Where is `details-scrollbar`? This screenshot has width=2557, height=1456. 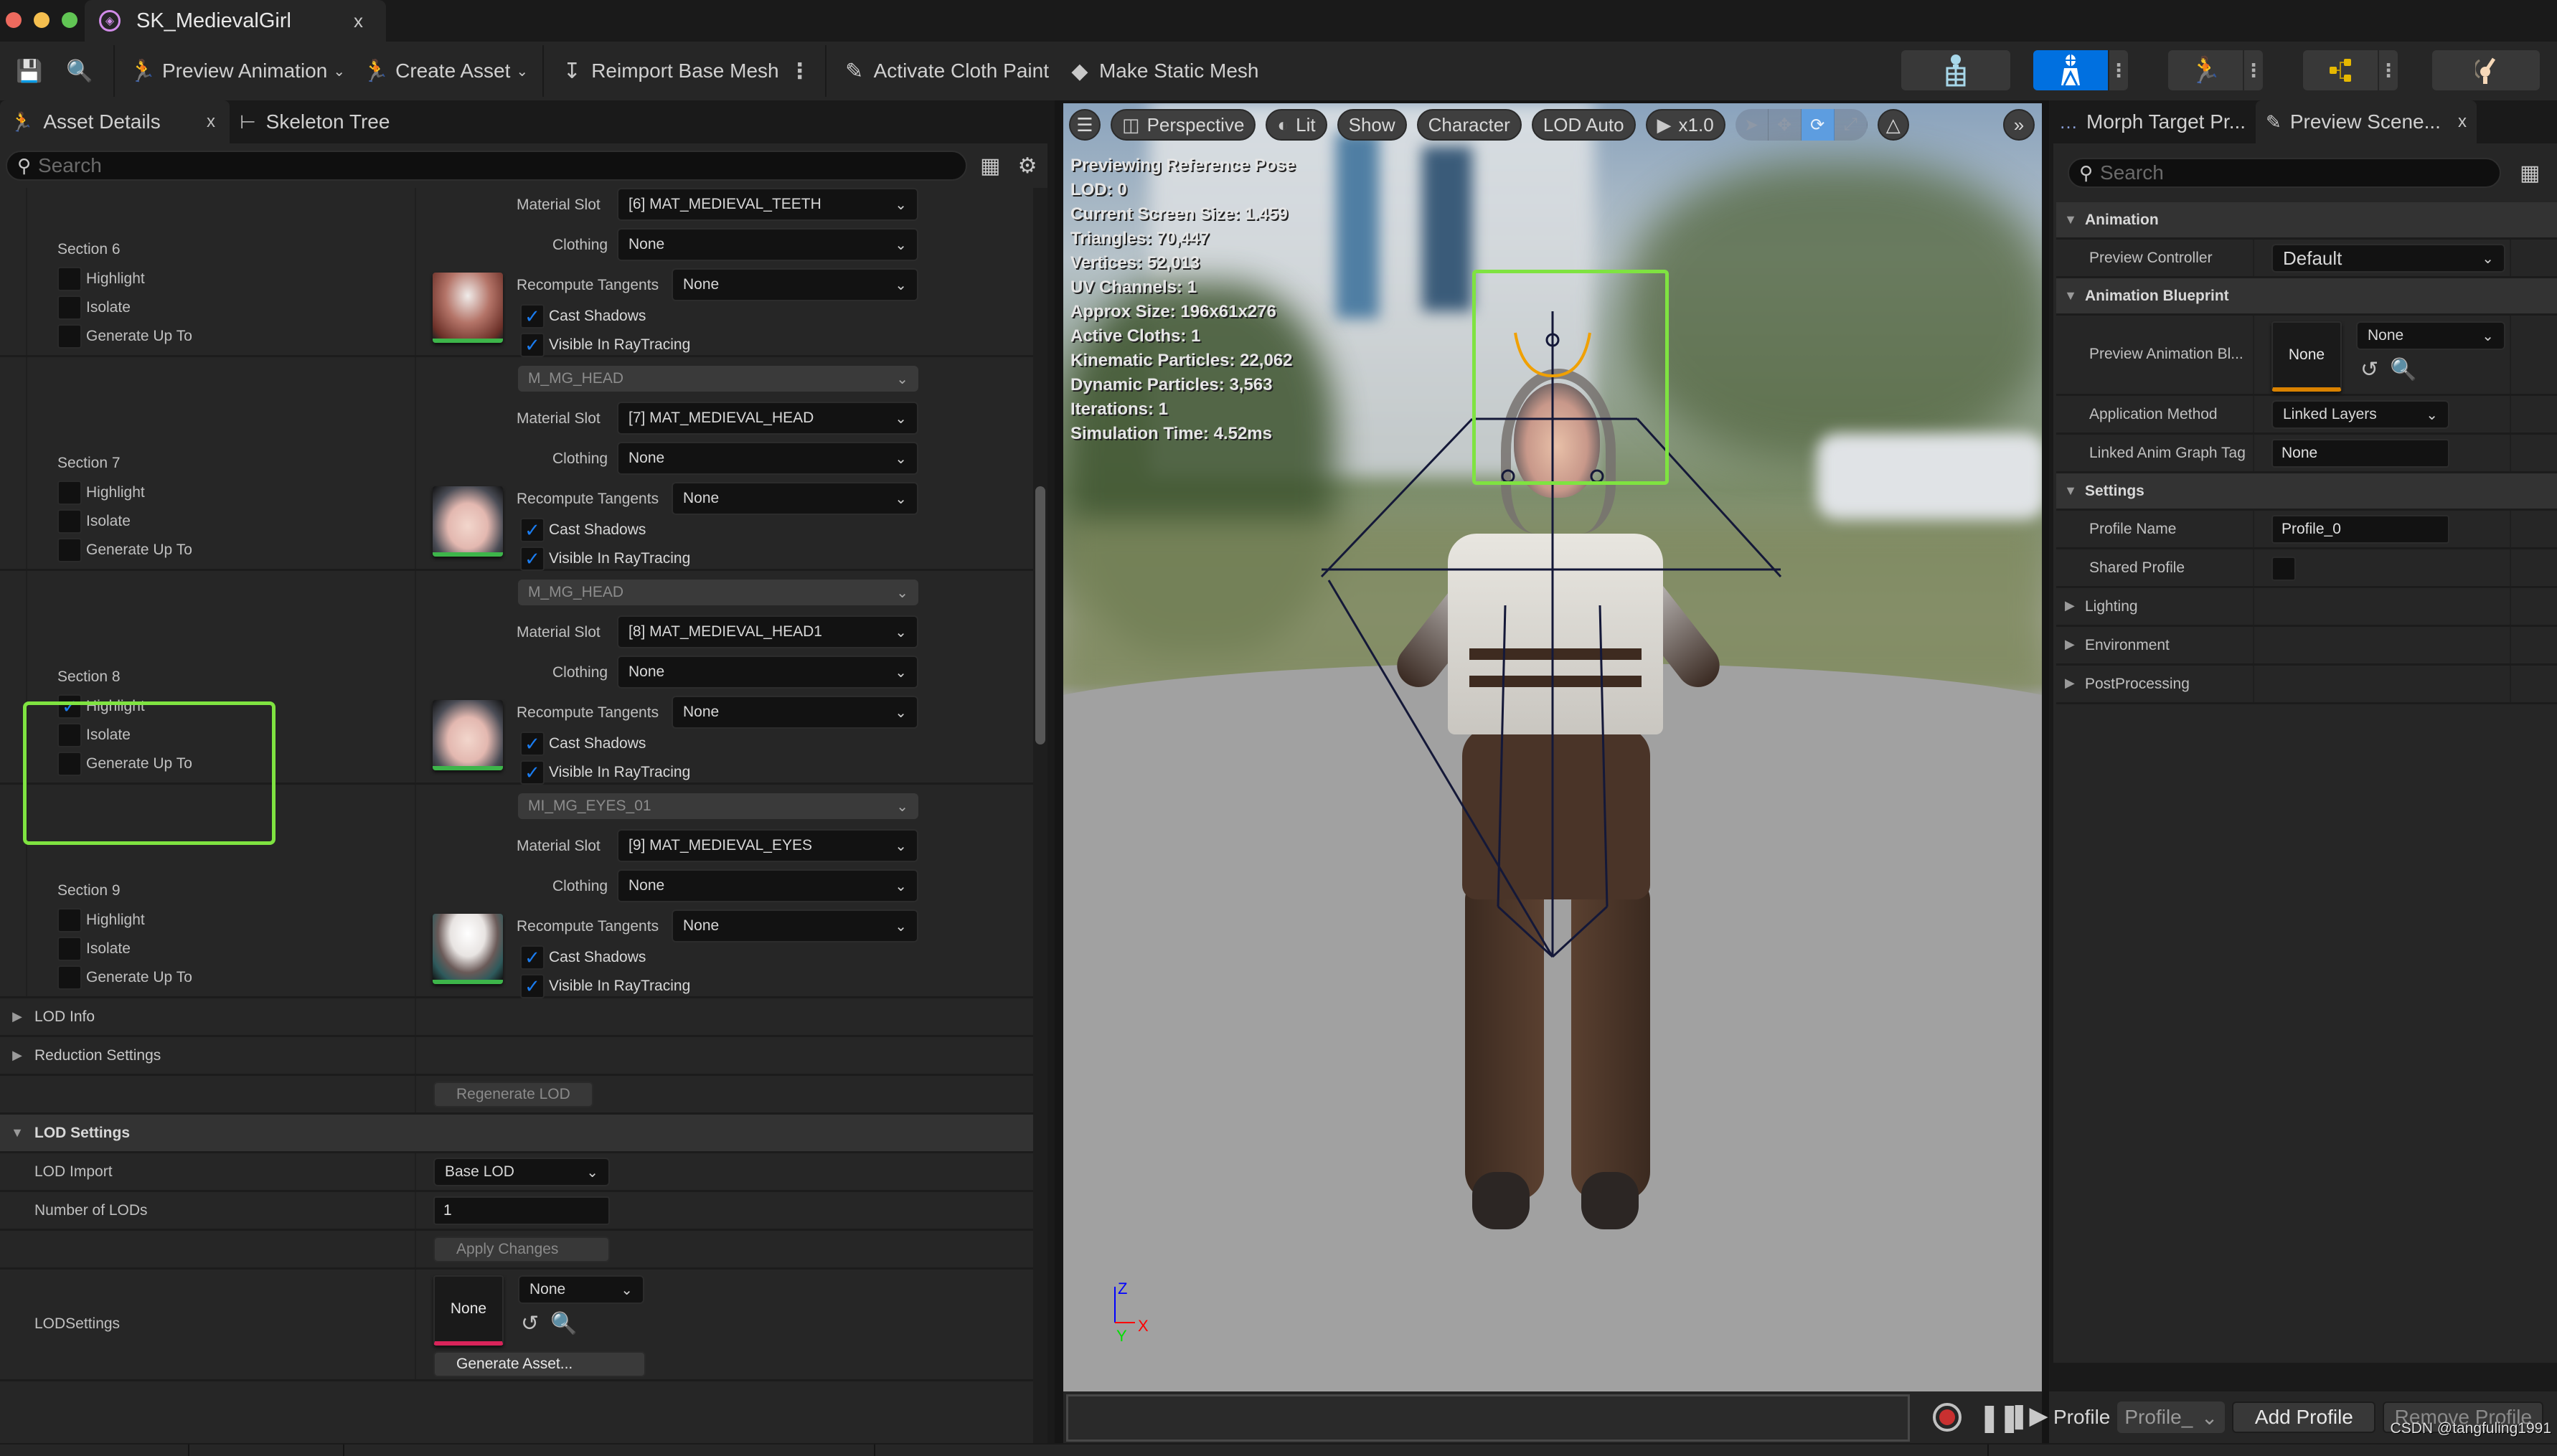
details-scrollbar is located at coordinates (1040, 815).